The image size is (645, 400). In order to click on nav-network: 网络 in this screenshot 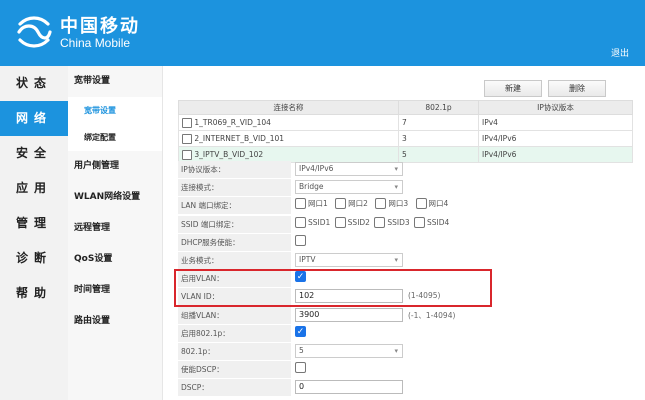, I will do `click(34, 118)`.